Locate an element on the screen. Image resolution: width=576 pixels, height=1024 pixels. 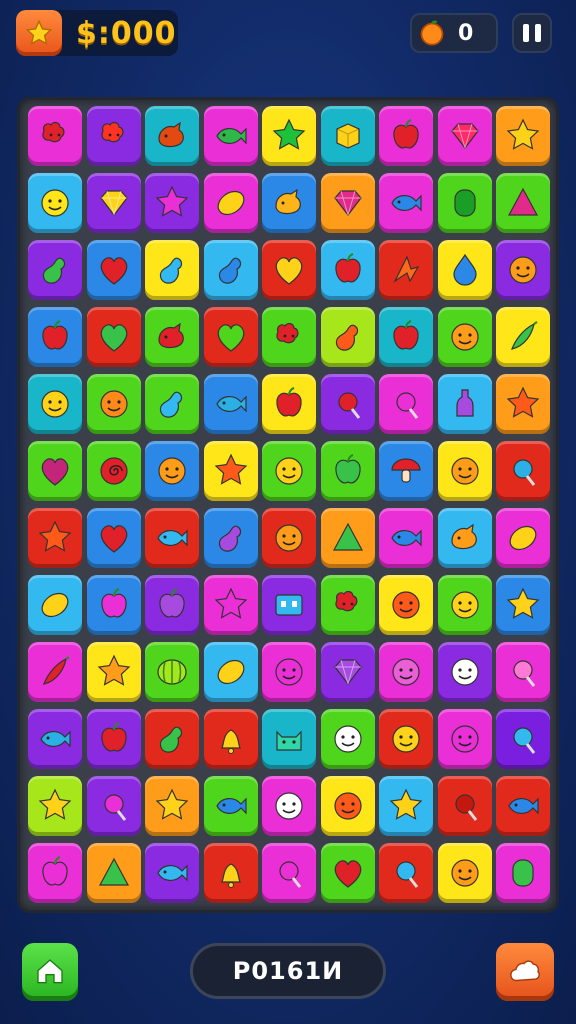
home-button is located at coordinates (50, 972).